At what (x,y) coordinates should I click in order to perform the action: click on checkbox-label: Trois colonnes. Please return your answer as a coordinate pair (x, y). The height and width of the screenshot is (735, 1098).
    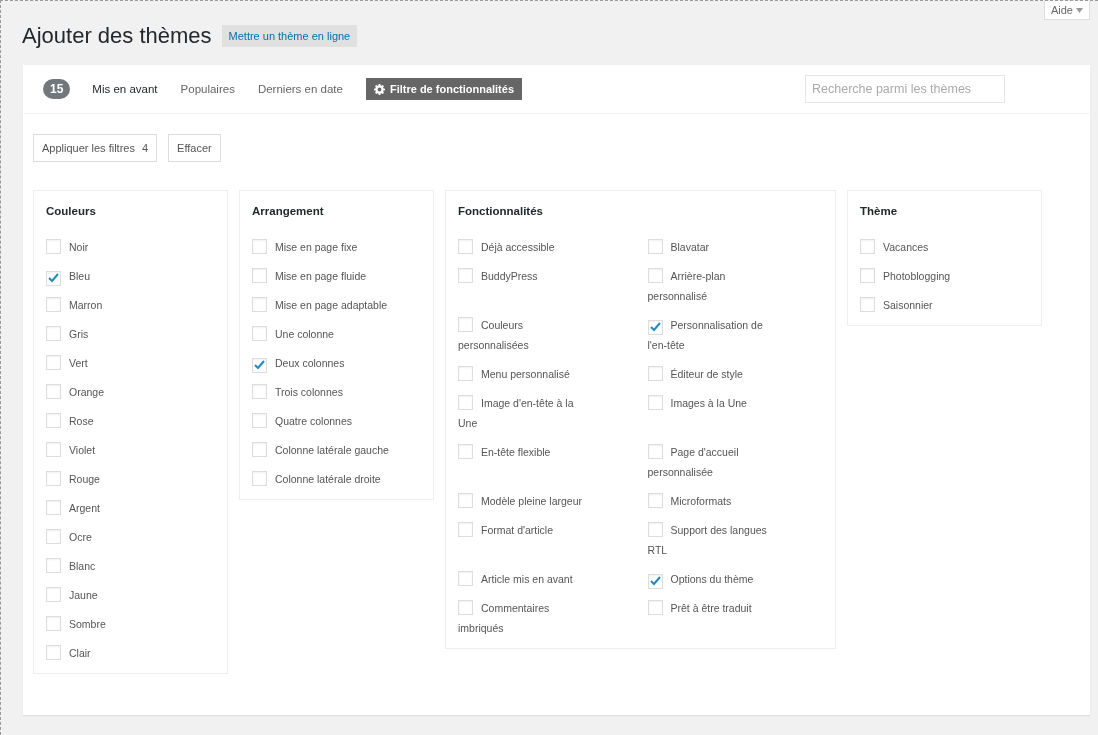
    Looking at the image, I should click on (337, 392).